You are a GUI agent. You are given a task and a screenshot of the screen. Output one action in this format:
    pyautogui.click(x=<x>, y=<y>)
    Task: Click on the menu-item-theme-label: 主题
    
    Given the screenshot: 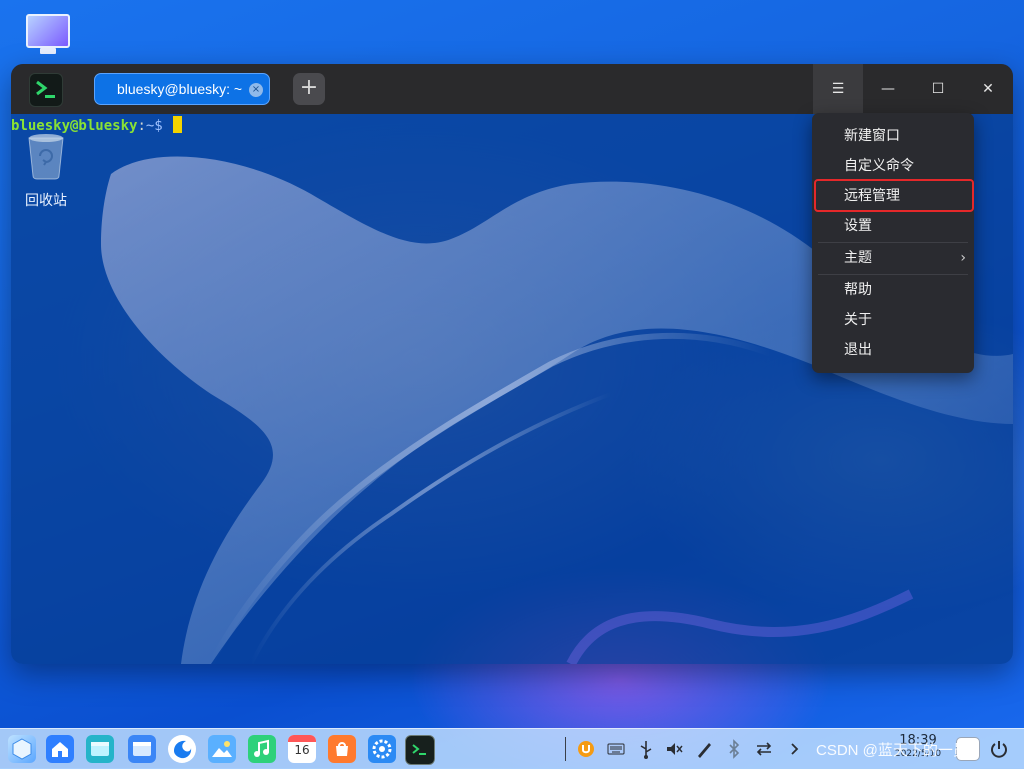 What is the action you would take?
    pyautogui.click(x=858, y=258)
    